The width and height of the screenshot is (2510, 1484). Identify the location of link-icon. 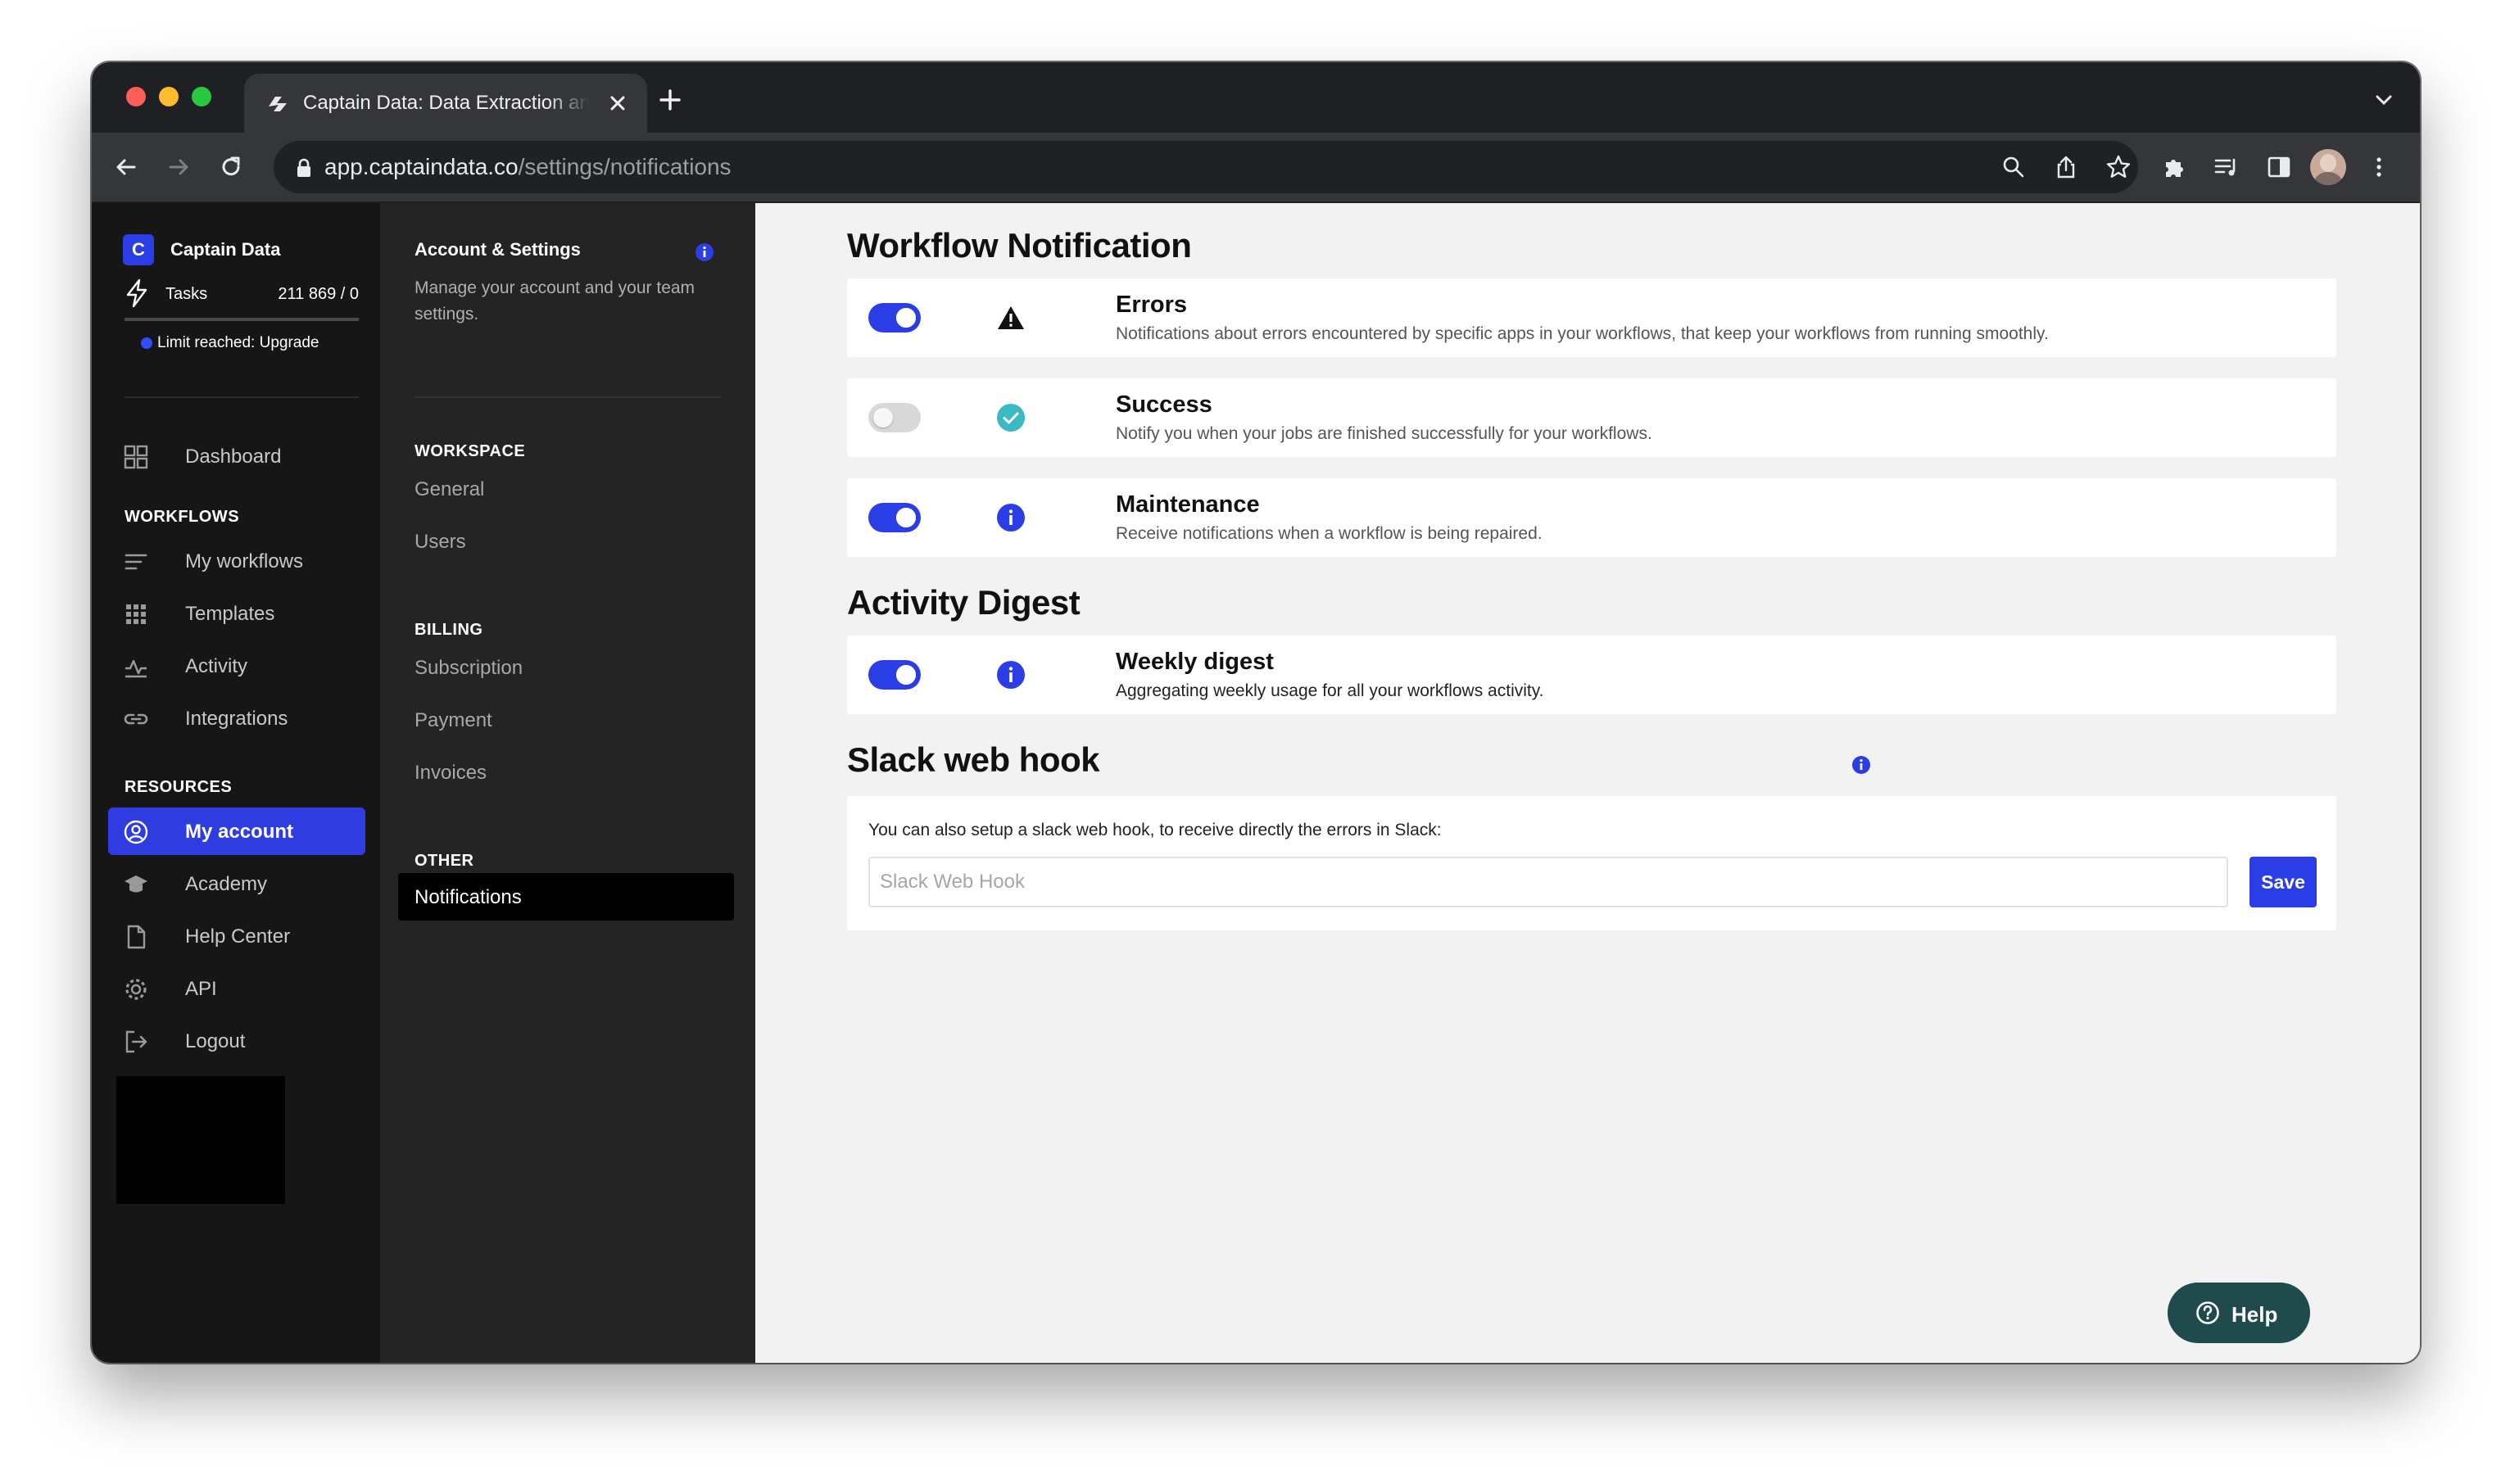
(136, 719).